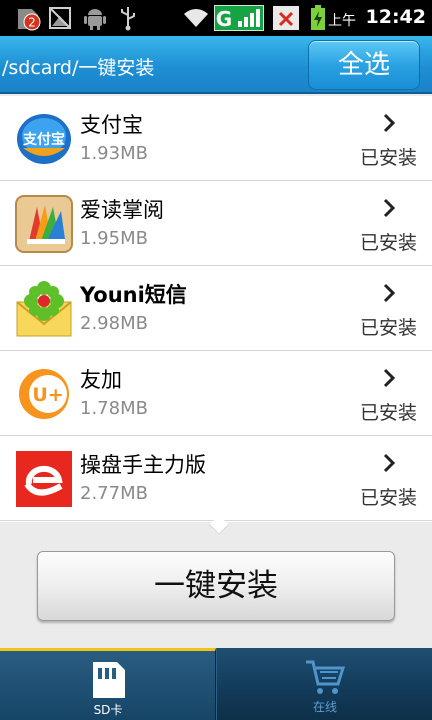 Image resolution: width=432 pixels, height=720 pixels. I want to click on tab-label: SD卡, so click(108, 710).